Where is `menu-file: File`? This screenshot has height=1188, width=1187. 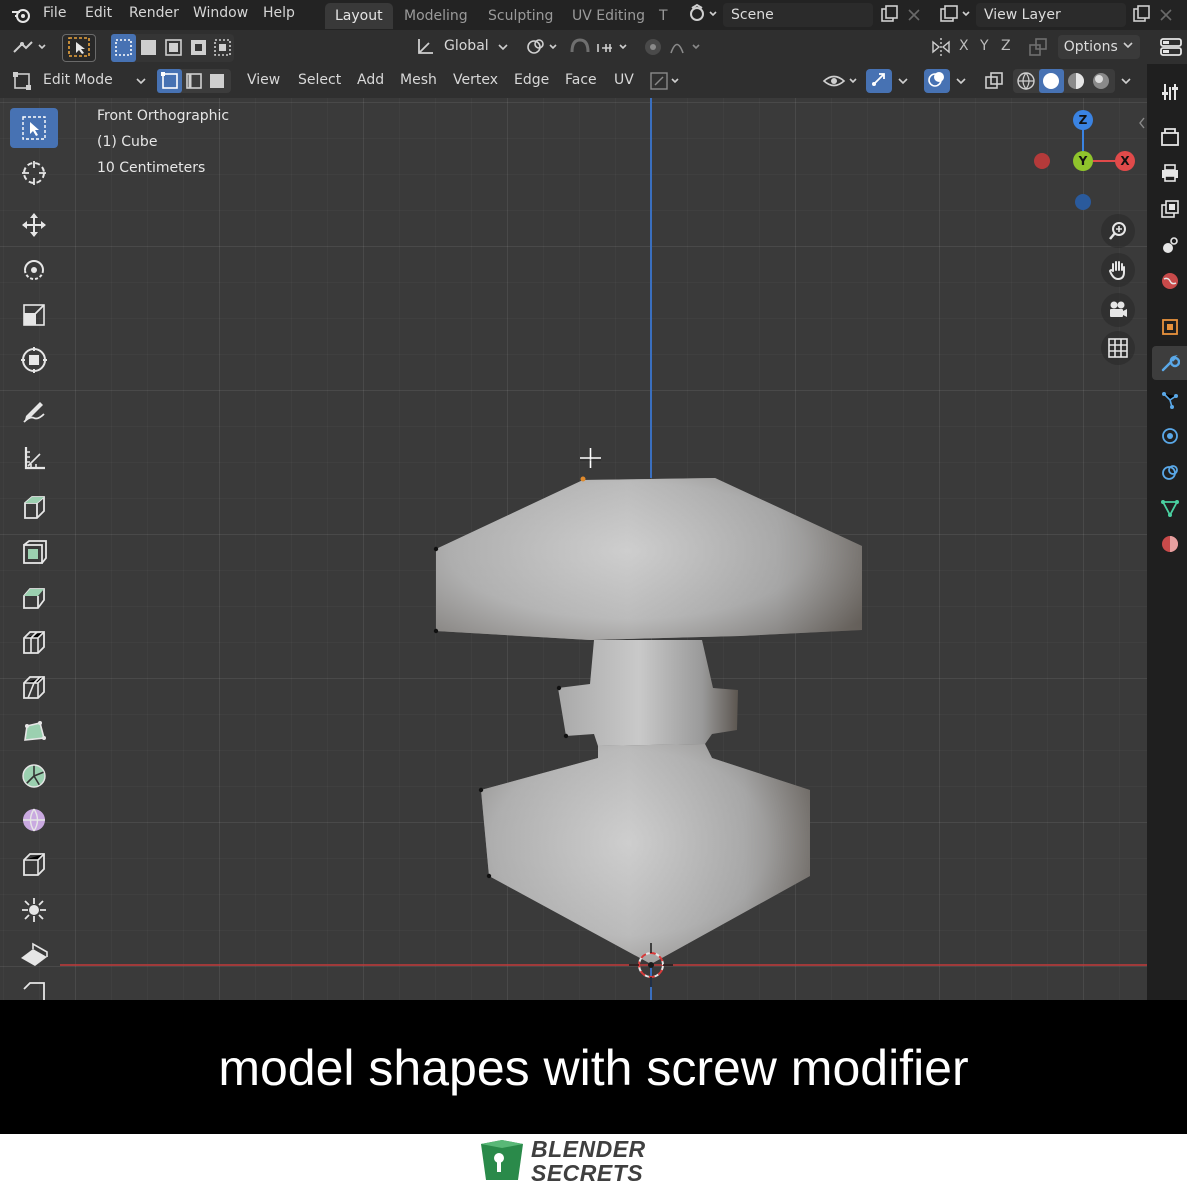
menu-file: File is located at coordinates (54, 13).